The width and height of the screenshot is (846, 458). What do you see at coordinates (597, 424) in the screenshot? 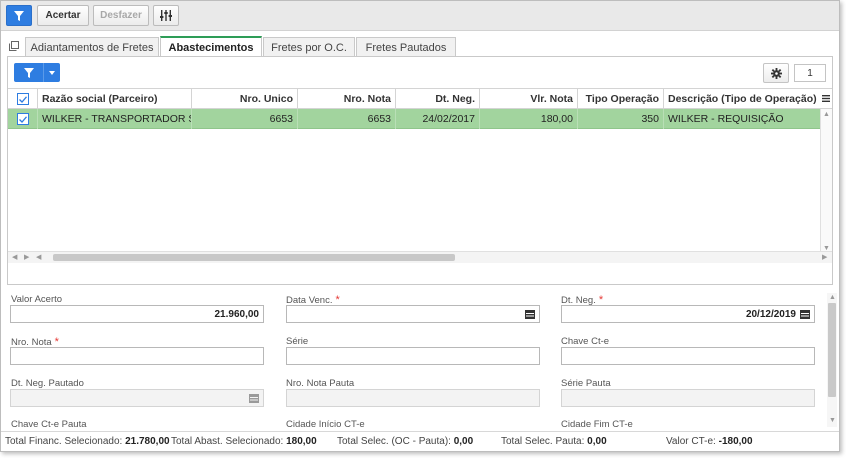
I see `cidade-fim-label: Cidade Fim CT-e` at bounding box center [597, 424].